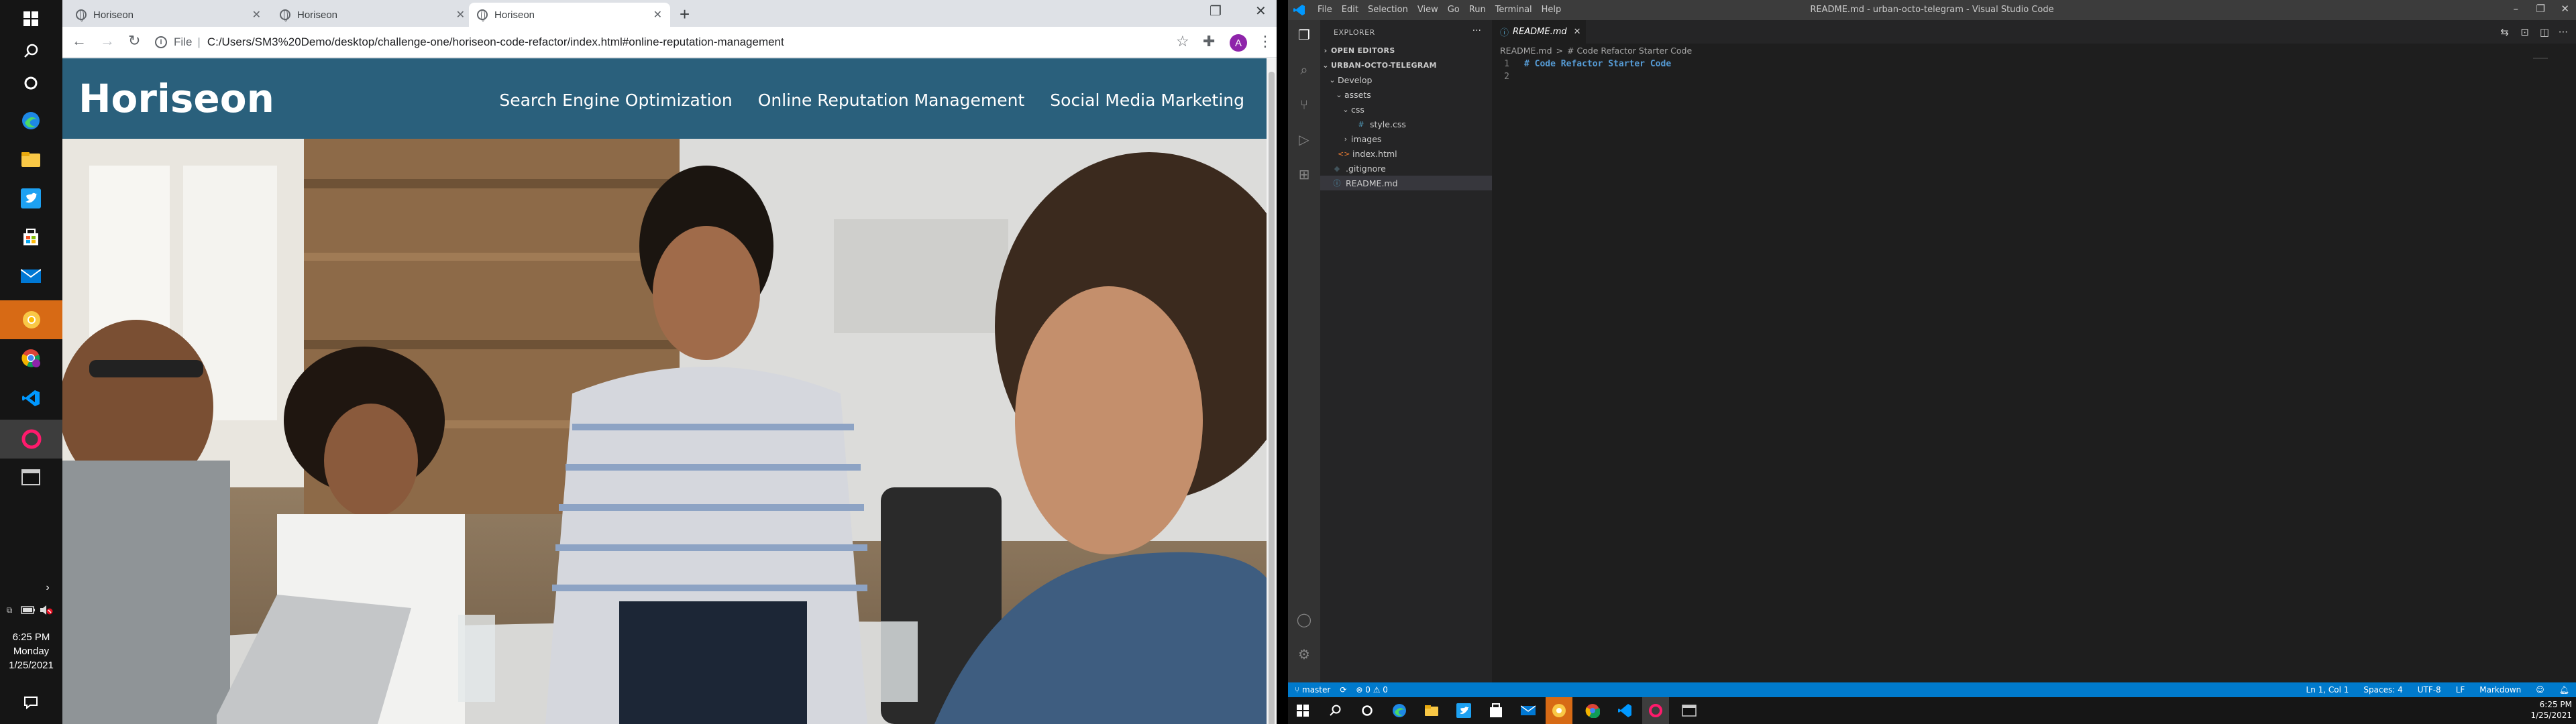  I want to click on more-menu-icon: ⋮, so click(1265, 41).